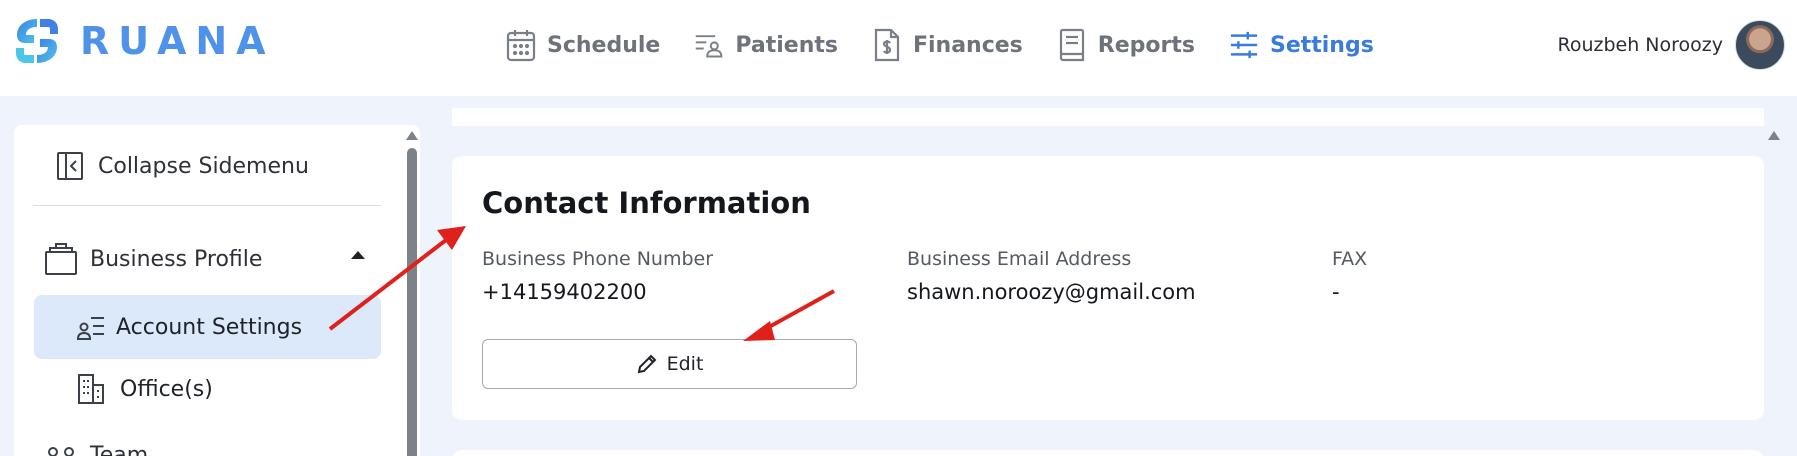 The image size is (1797, 456). What do you see at coordinates (1146, 45) in the screenshot?
I see `nav-label: Reports` at bounding box center [1146, 45].